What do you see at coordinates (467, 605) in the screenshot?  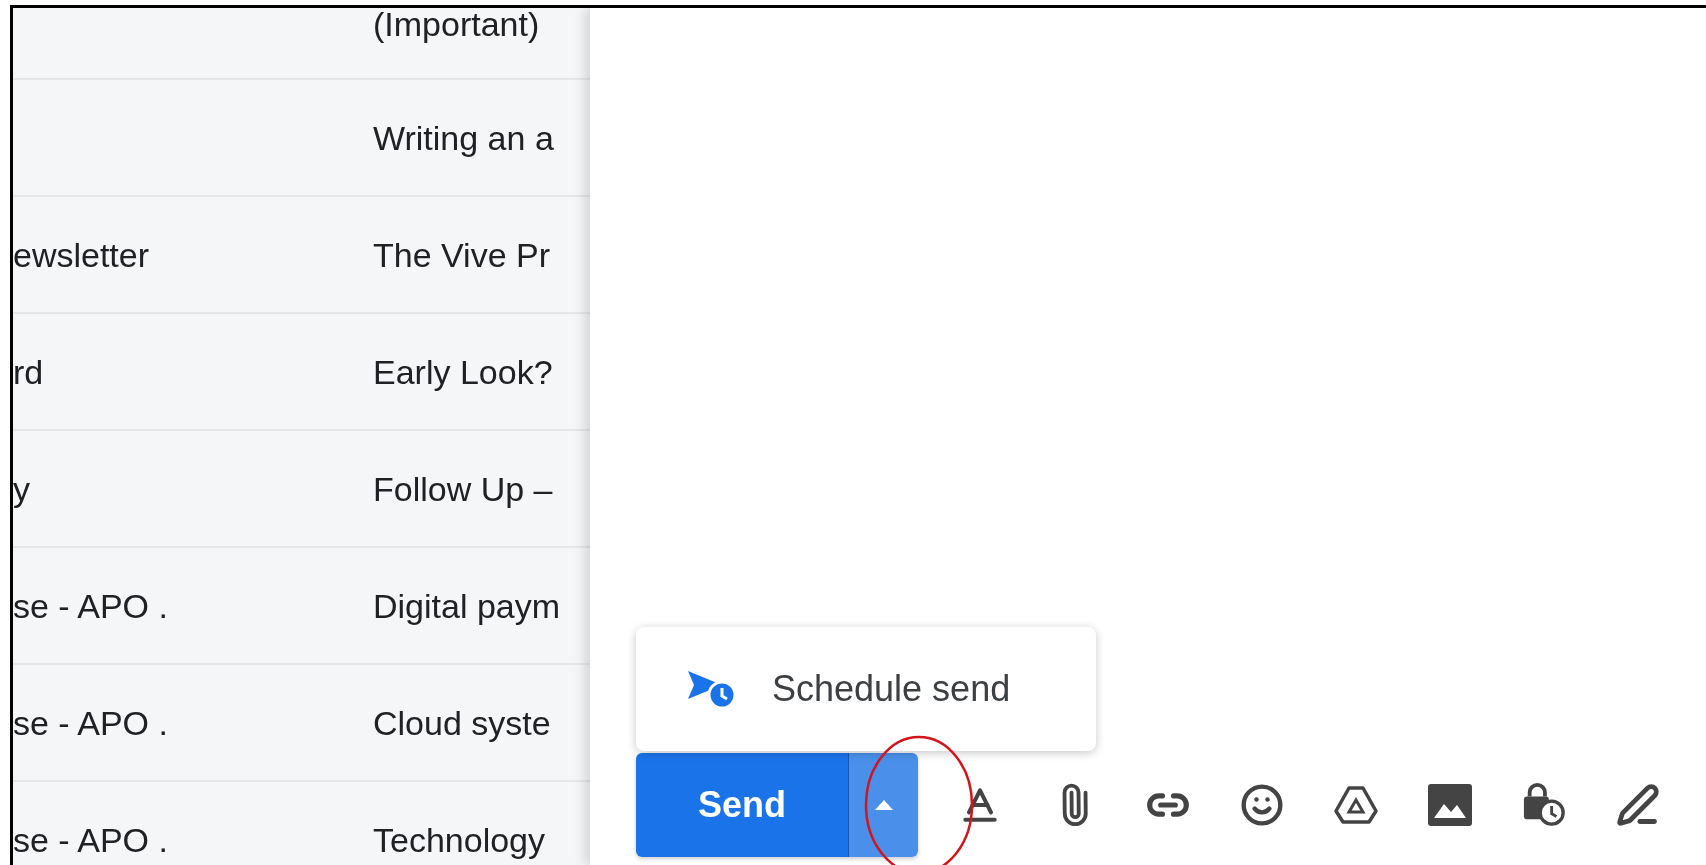 I see `subject-text: Digital paym` at bounding box center [467, 605].